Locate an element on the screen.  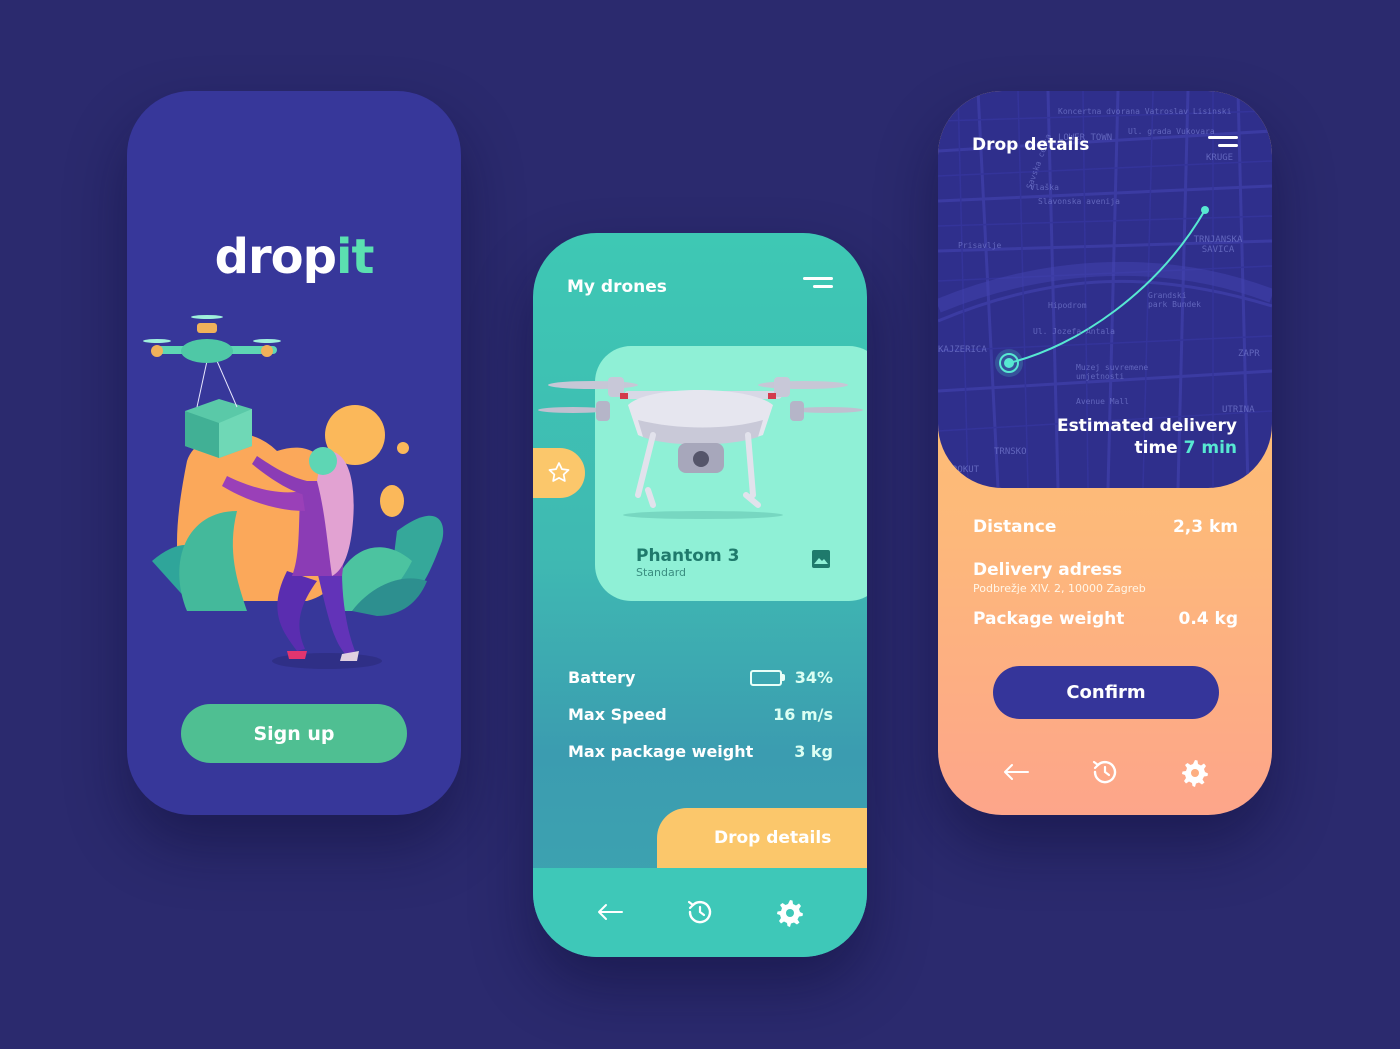
bottom-nav is located at coordinates (700, 912).